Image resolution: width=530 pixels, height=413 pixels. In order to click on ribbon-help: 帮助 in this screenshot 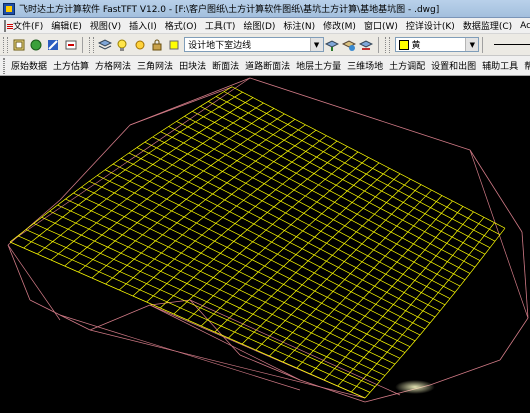, I will do `click(525, 65)`.